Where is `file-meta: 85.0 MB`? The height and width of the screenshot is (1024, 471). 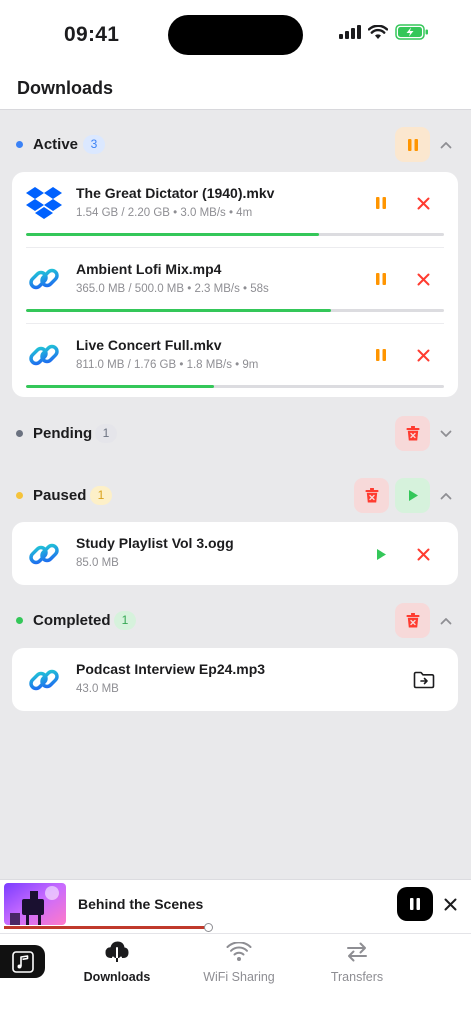
file-meta: 85.0 MB is located at coordinates (97, 563).